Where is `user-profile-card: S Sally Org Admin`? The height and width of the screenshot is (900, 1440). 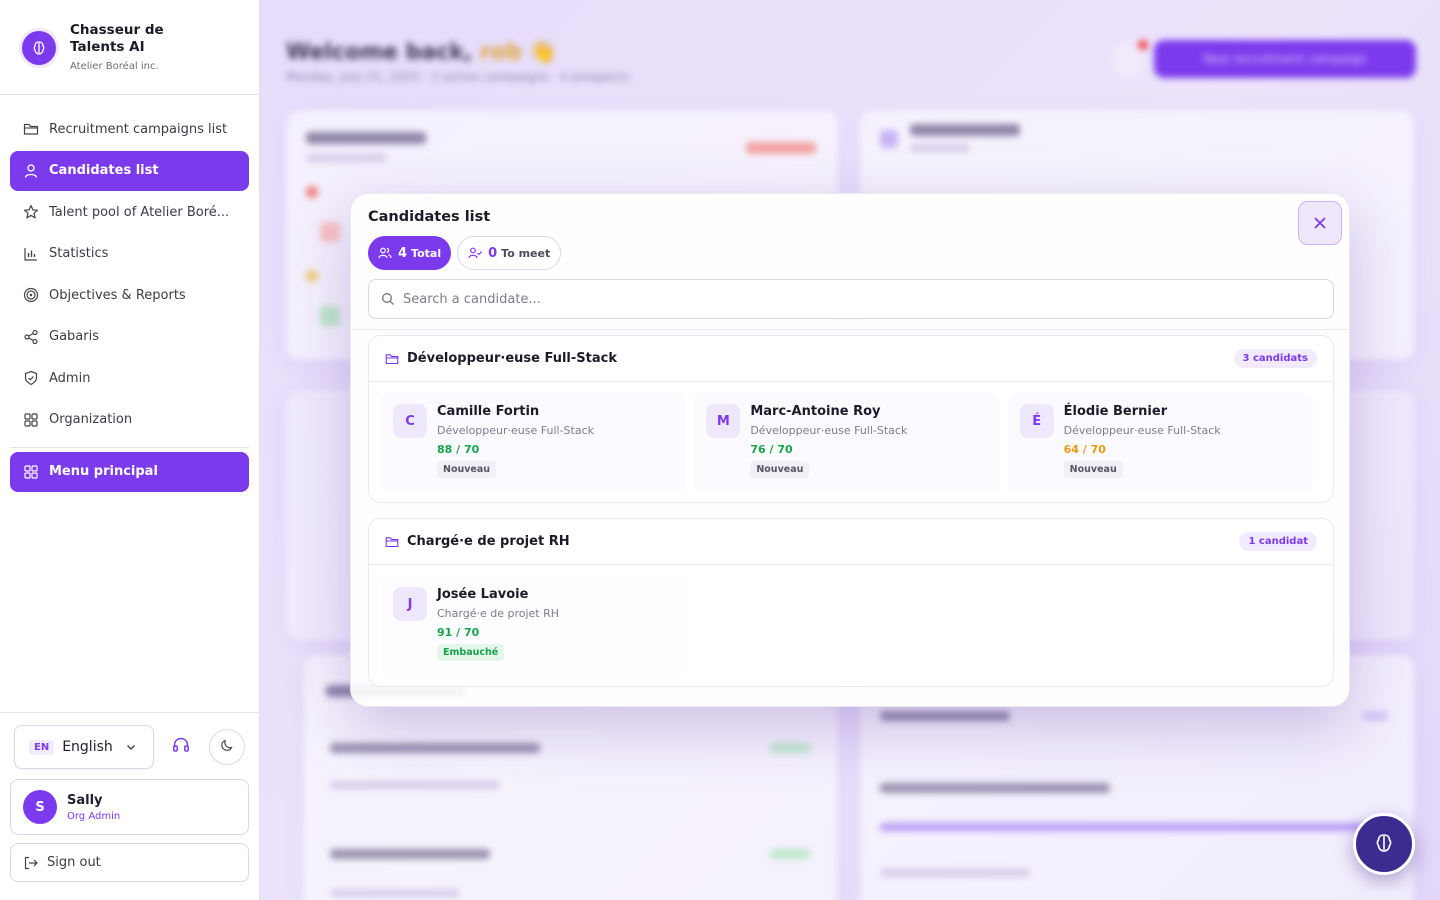
user-profile-card: S Sally Org Admin is located at coordinates (129, 807).